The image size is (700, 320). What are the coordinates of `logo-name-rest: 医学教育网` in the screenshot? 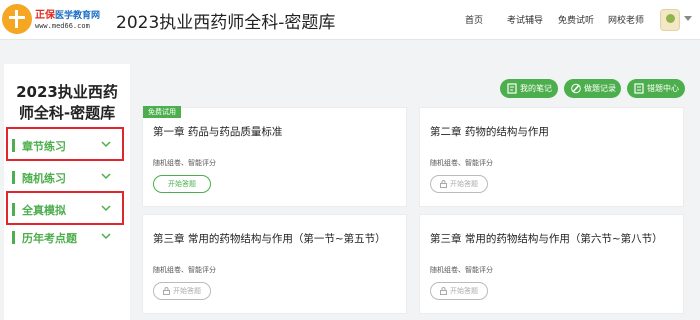 It's located at (78, 16).